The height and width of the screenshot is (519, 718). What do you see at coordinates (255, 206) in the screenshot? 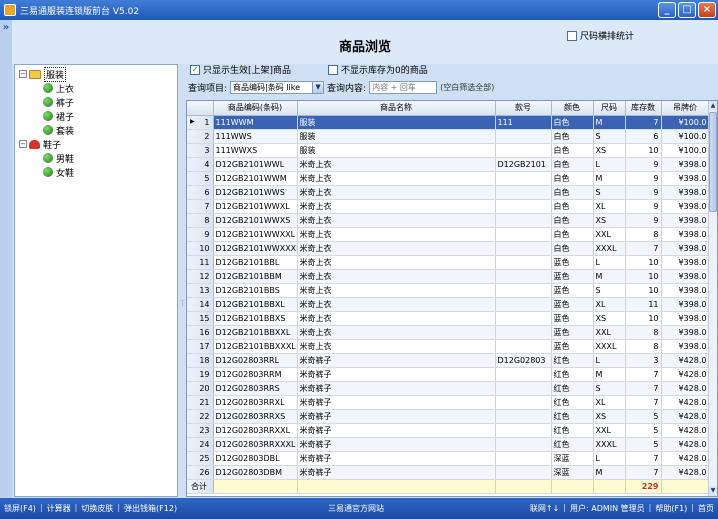
I see `table-cell: D12GB2101WWXL` at bounding box center [255, 206].